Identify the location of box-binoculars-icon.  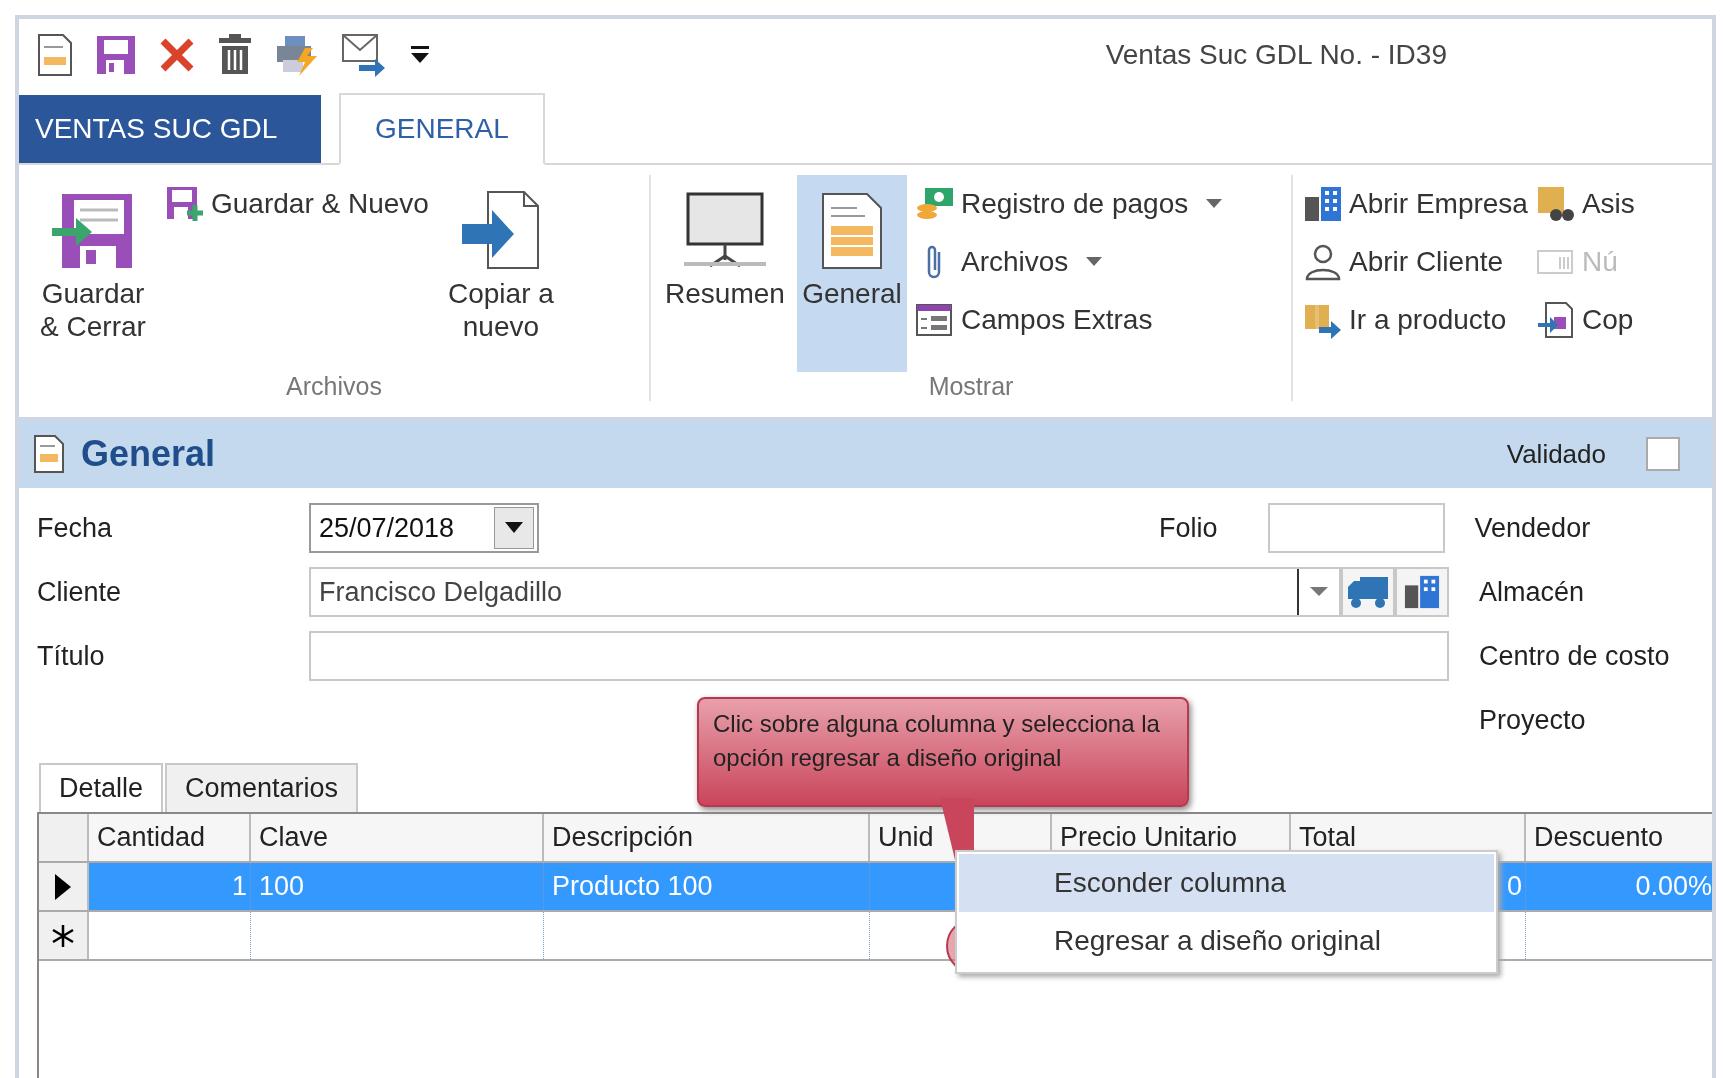
(1555, 204).